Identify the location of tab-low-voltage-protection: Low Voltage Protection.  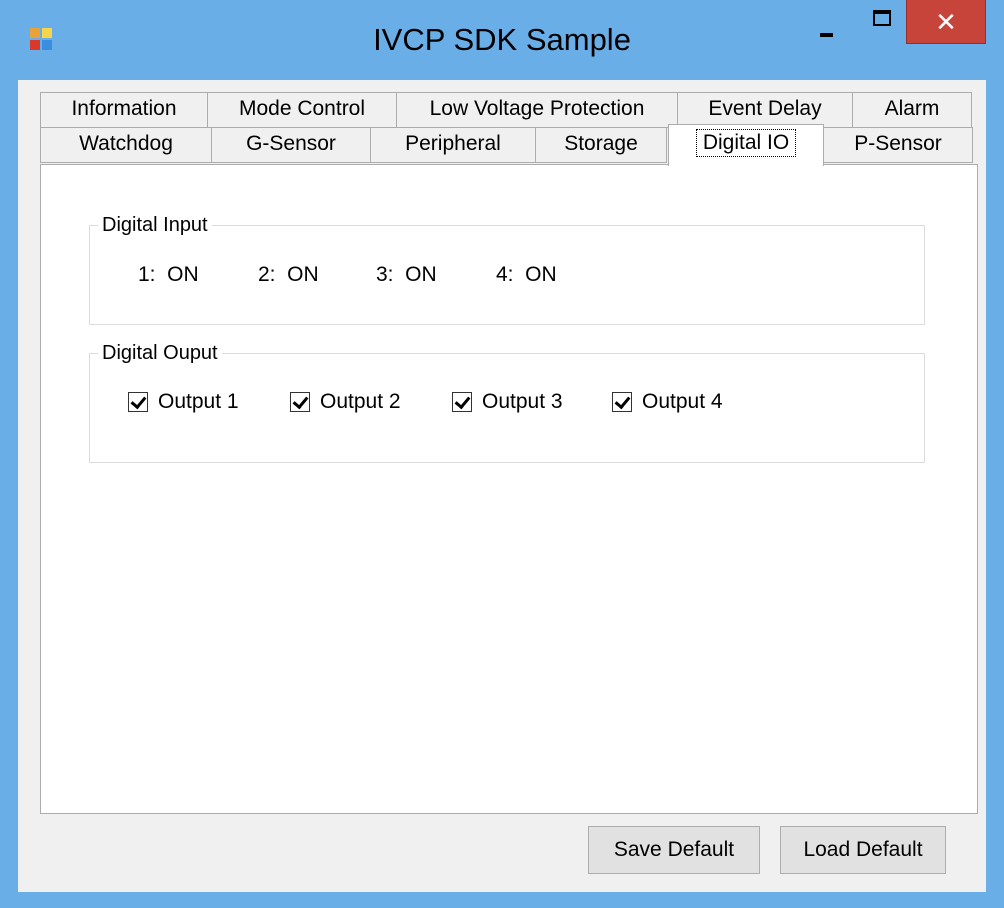
(537, 110).